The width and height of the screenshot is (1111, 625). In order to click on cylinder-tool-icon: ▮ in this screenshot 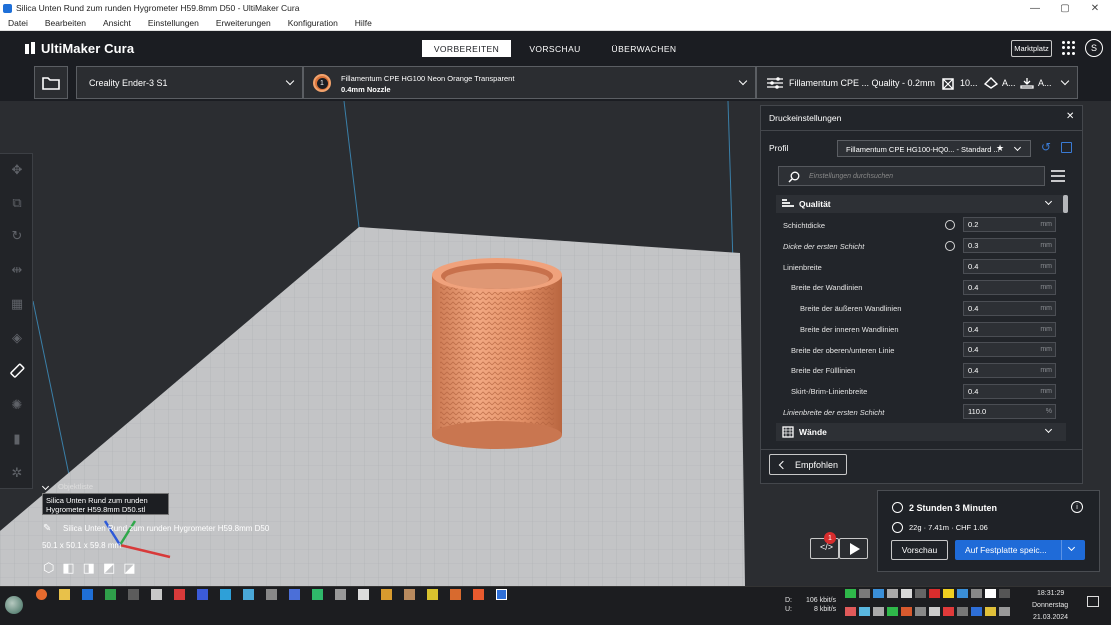, I will do `click(17, 439)`.